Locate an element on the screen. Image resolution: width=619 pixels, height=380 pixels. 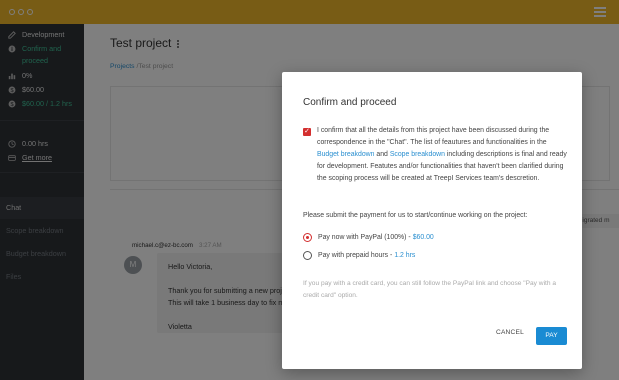
option-amount: 1.2 hrs is located at coordinates (405, 255).